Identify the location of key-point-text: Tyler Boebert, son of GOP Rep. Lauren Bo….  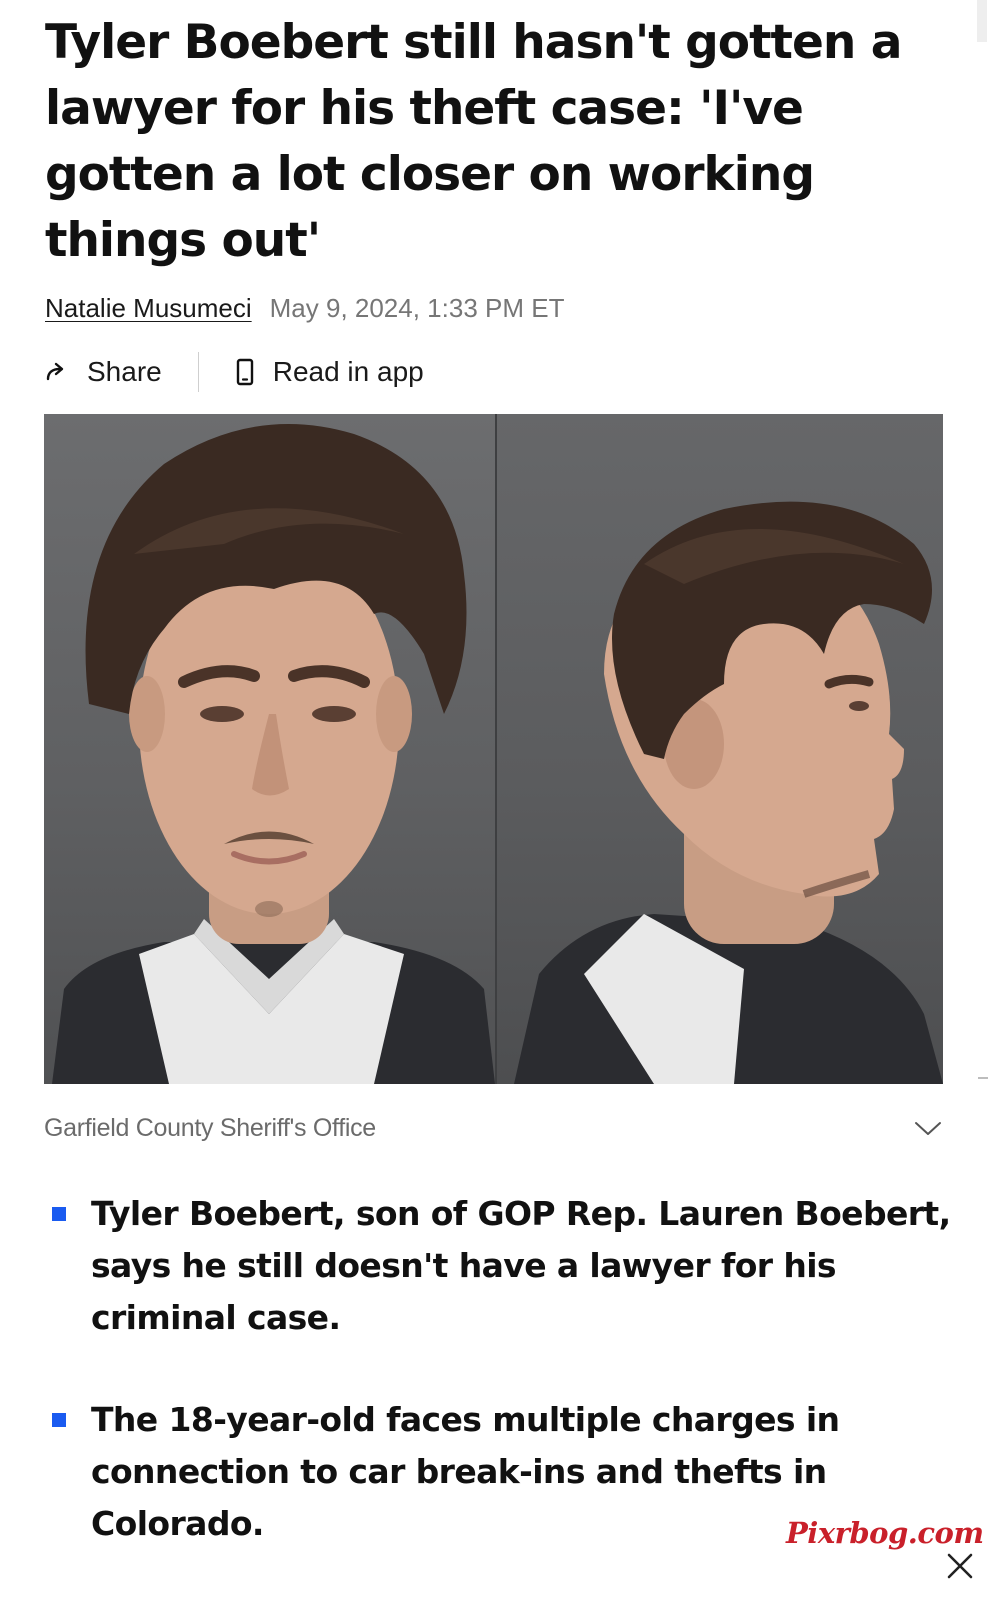
(521, 1265).